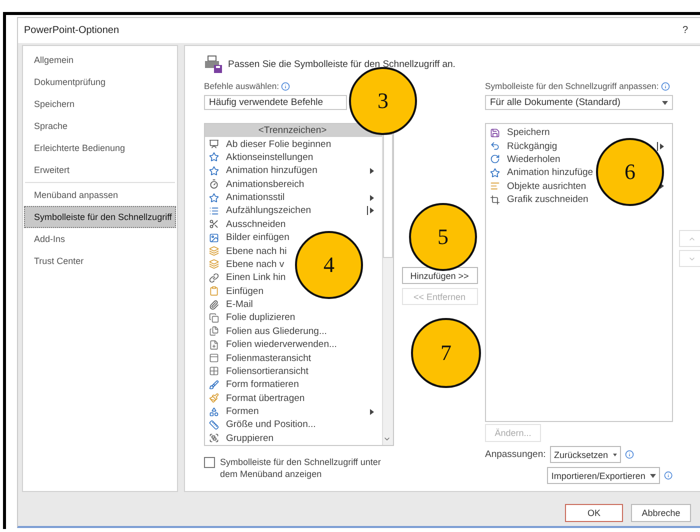 Image resolution: width=700 pixels, height=532 pixels. Describe the element at coordinates (72, 30) in the screenshot. I see `window-title: PowerPoint-Optionen` at that location.